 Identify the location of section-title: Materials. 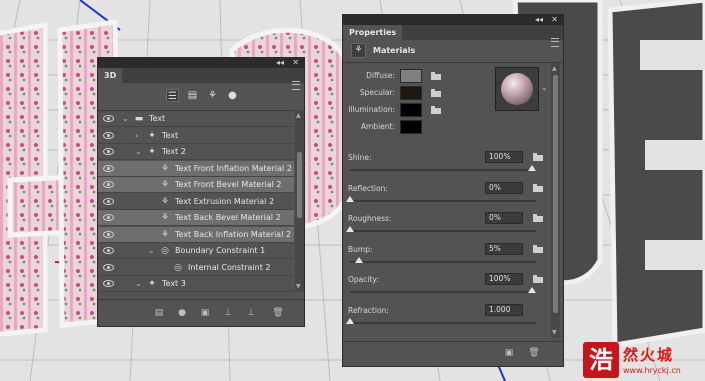
(394, 50).